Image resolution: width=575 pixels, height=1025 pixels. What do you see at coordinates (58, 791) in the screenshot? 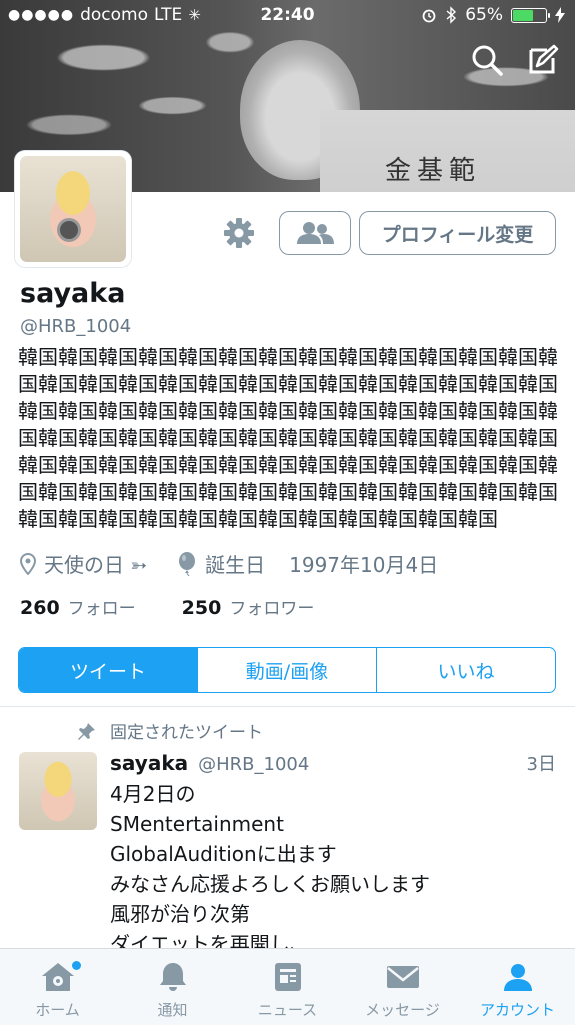
I see `tweet-avatar` at bounding box center [58, 791].